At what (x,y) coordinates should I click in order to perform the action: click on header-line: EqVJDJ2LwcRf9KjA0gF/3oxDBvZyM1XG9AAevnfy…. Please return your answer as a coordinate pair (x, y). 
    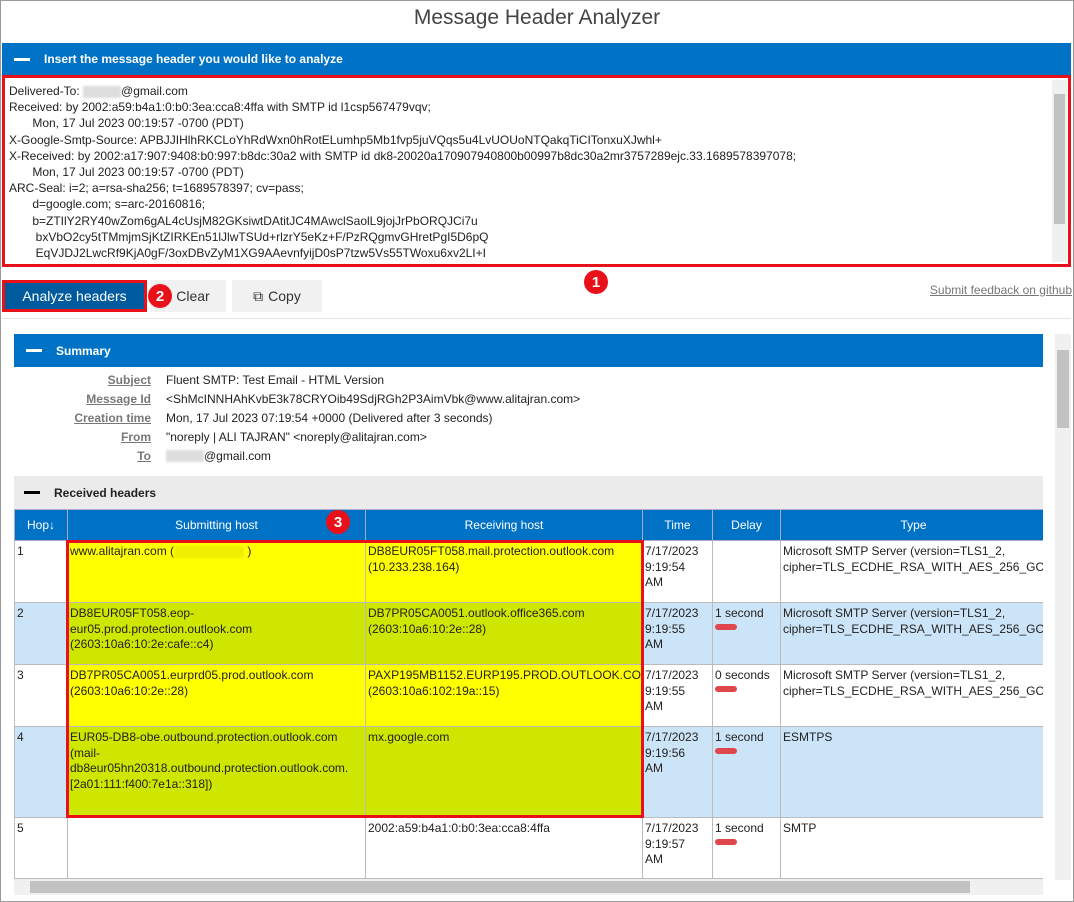
    Looking at the image, I should click on (528, 253).